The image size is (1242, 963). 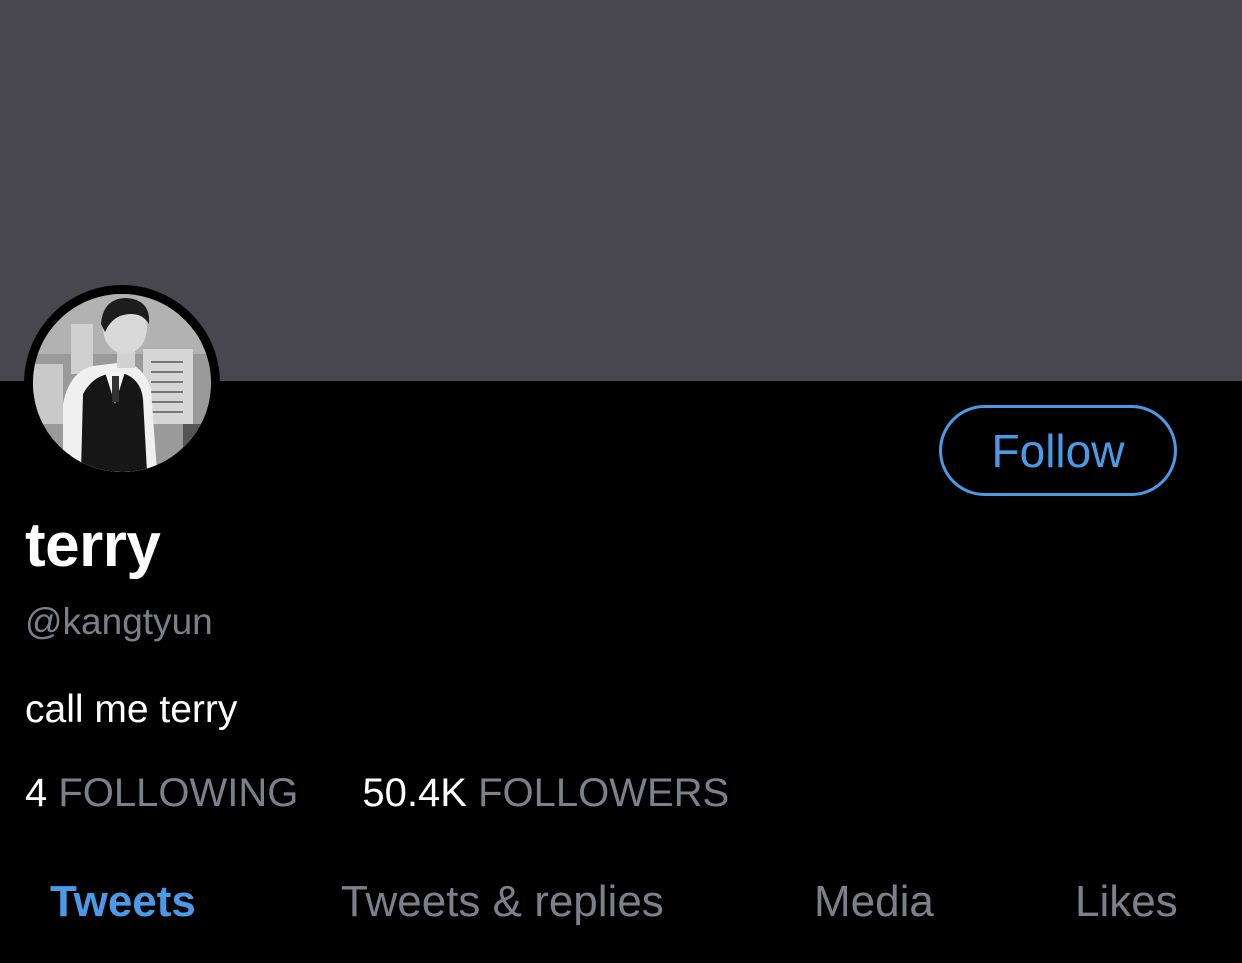 I want to click on tab-tweets-and-replies: Tweets & replies, so click(x=502, y=902).